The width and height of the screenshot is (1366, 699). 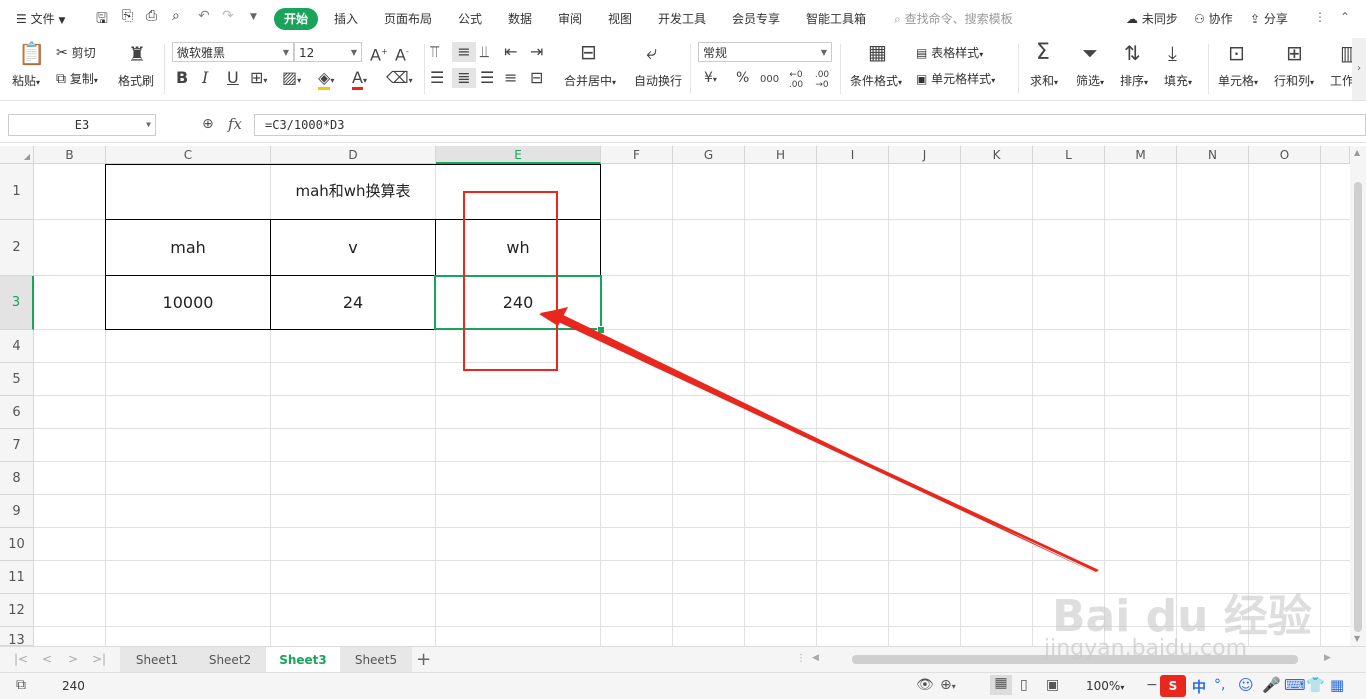 What do you see at coordinates (1295, 685) in the screenshot?
I see `ime-keyboard-icon: ⌨` at bounding box center [1295, 685].